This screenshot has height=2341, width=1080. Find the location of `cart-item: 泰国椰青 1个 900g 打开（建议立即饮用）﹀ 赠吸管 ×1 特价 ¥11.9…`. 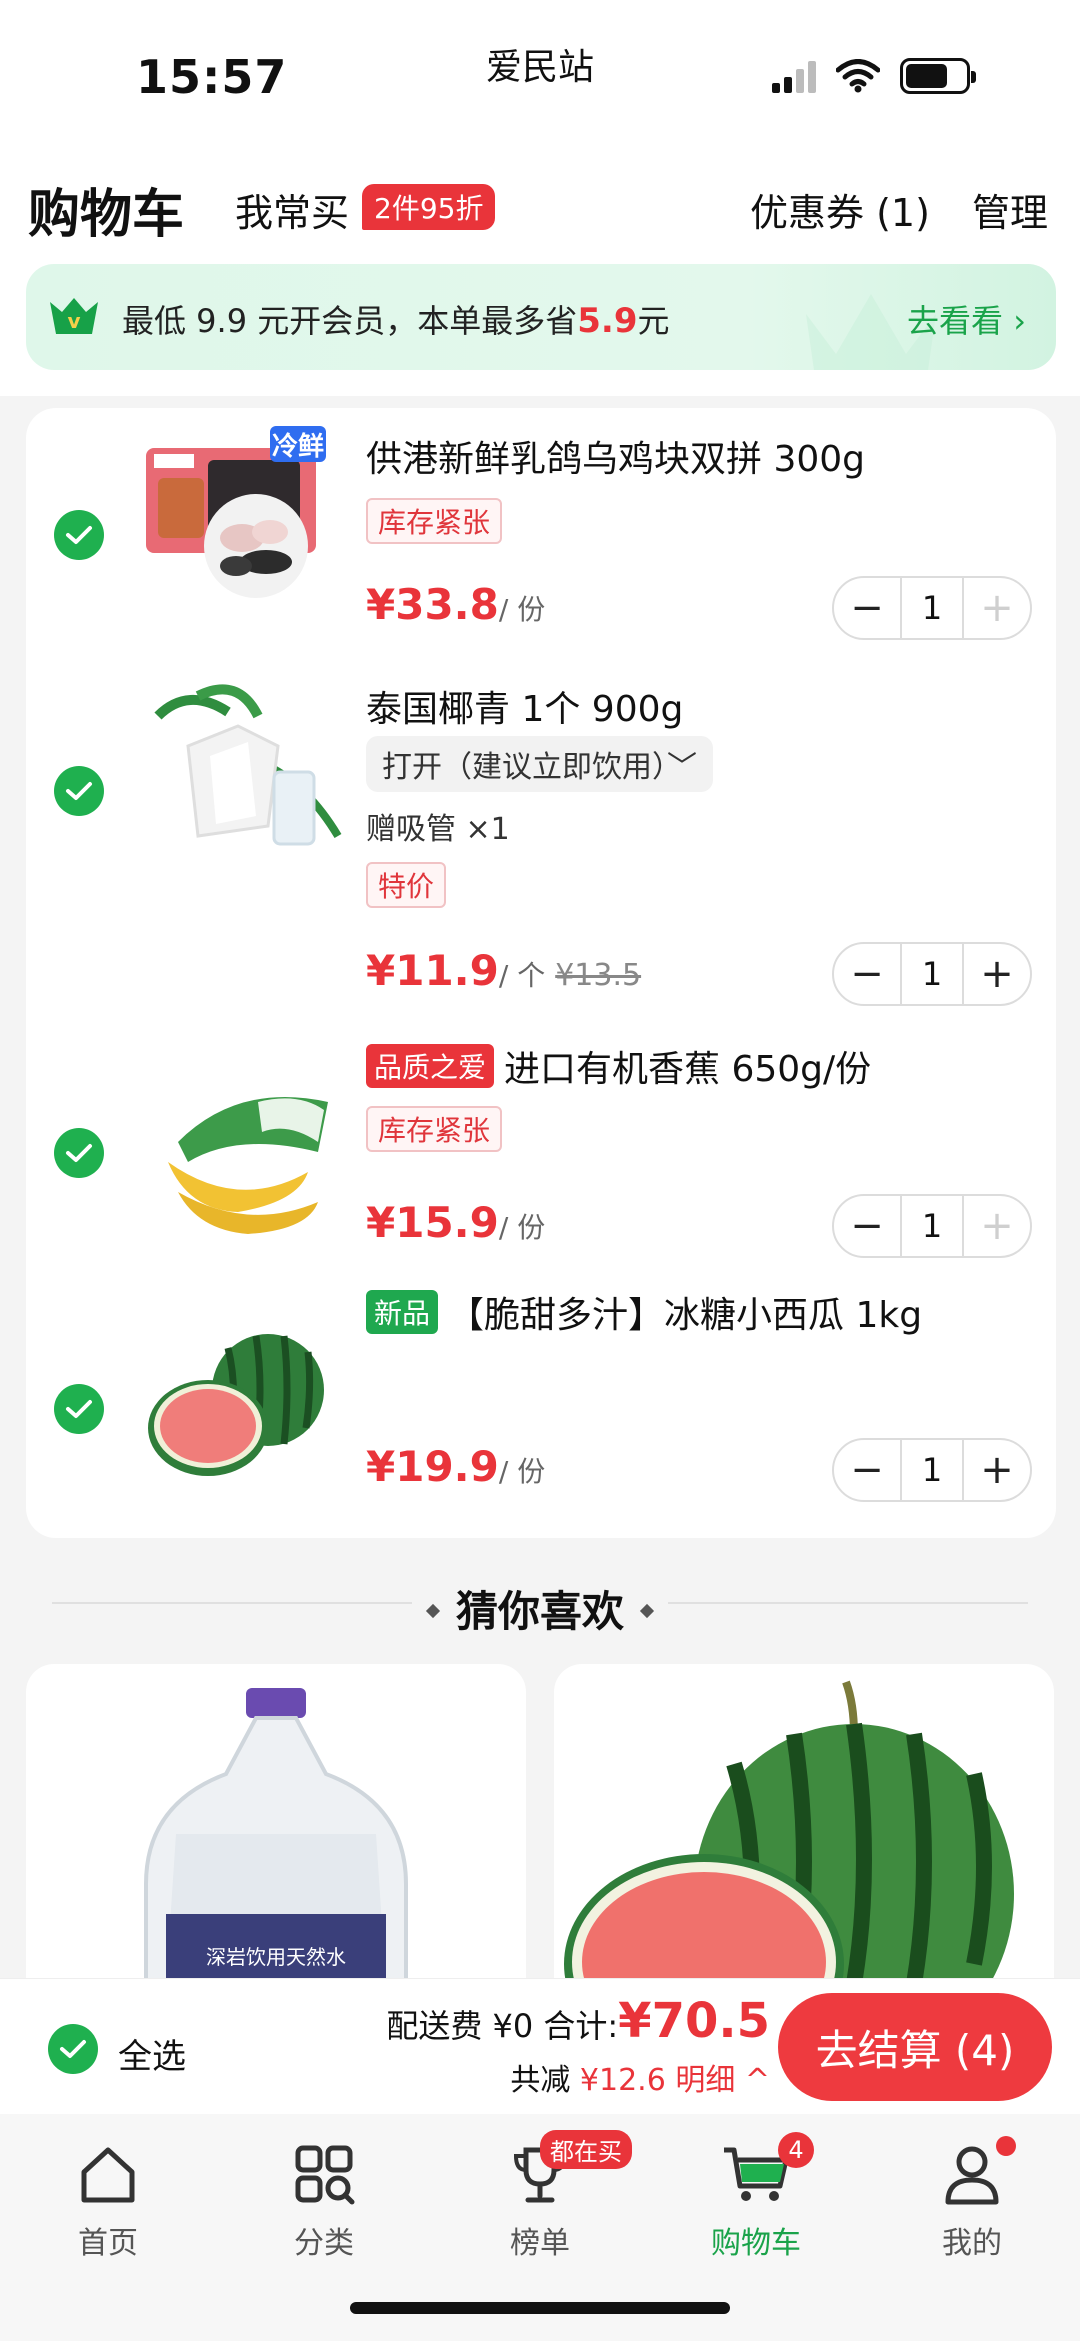

cart-item: 泰国椰青 1个 900g 打开（建议立即饮用）﹀ 赠吸管 ×1 特价 ¥11.9… is located at coordinates (541, 838).